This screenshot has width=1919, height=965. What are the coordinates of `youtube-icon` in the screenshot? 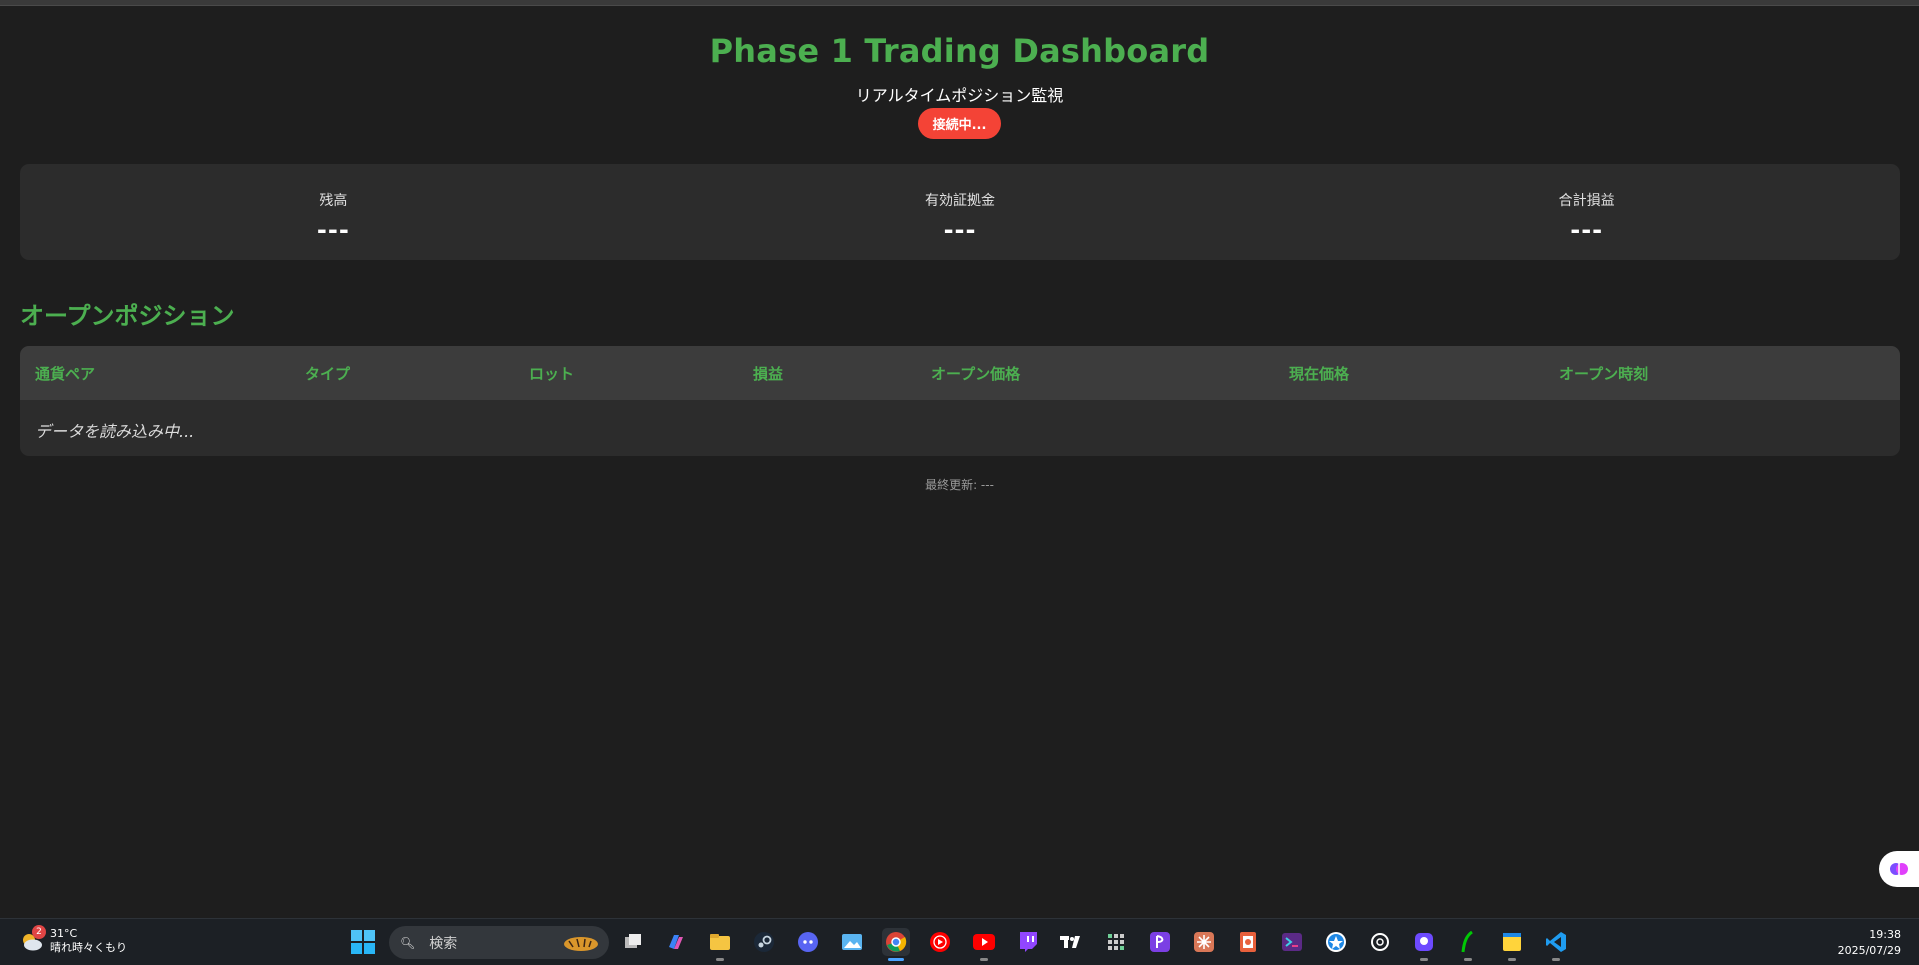 It's located at (984, 944).